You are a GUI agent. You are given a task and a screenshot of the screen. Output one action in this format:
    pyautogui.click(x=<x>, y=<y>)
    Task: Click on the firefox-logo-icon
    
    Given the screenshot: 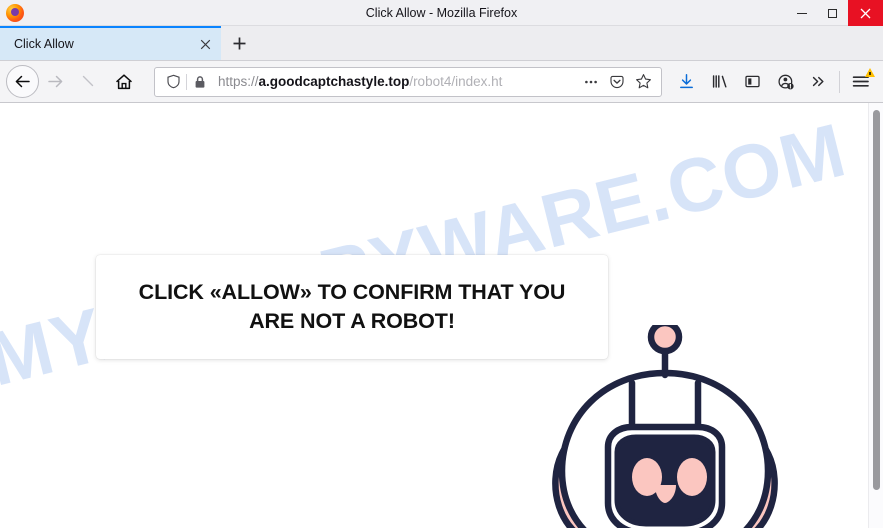 What is the action you would take?
    pyautogui.click(x=15, y=12)
    